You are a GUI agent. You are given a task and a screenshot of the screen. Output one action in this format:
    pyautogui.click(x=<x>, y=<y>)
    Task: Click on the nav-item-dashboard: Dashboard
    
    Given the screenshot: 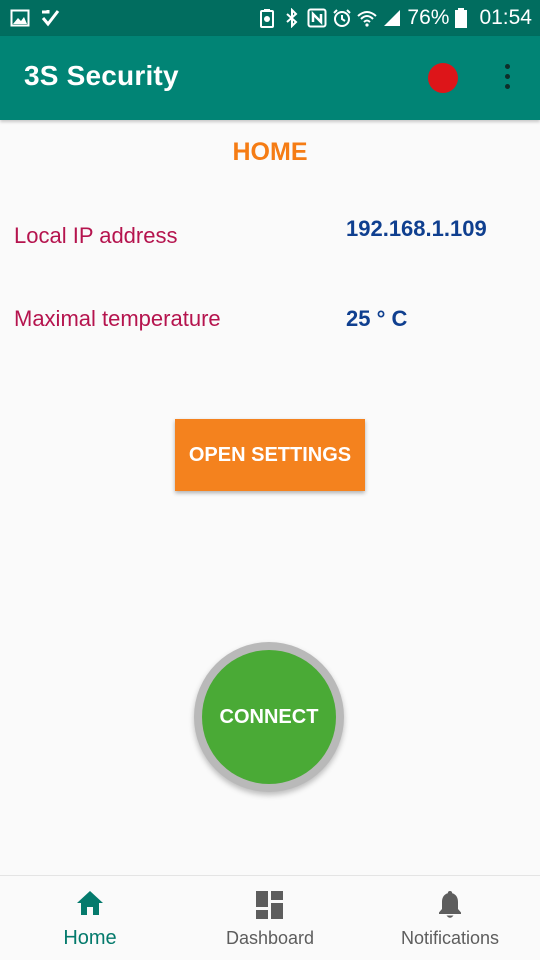 What is the action you would take?
    pyautogui.click(x=270, y=918)
    